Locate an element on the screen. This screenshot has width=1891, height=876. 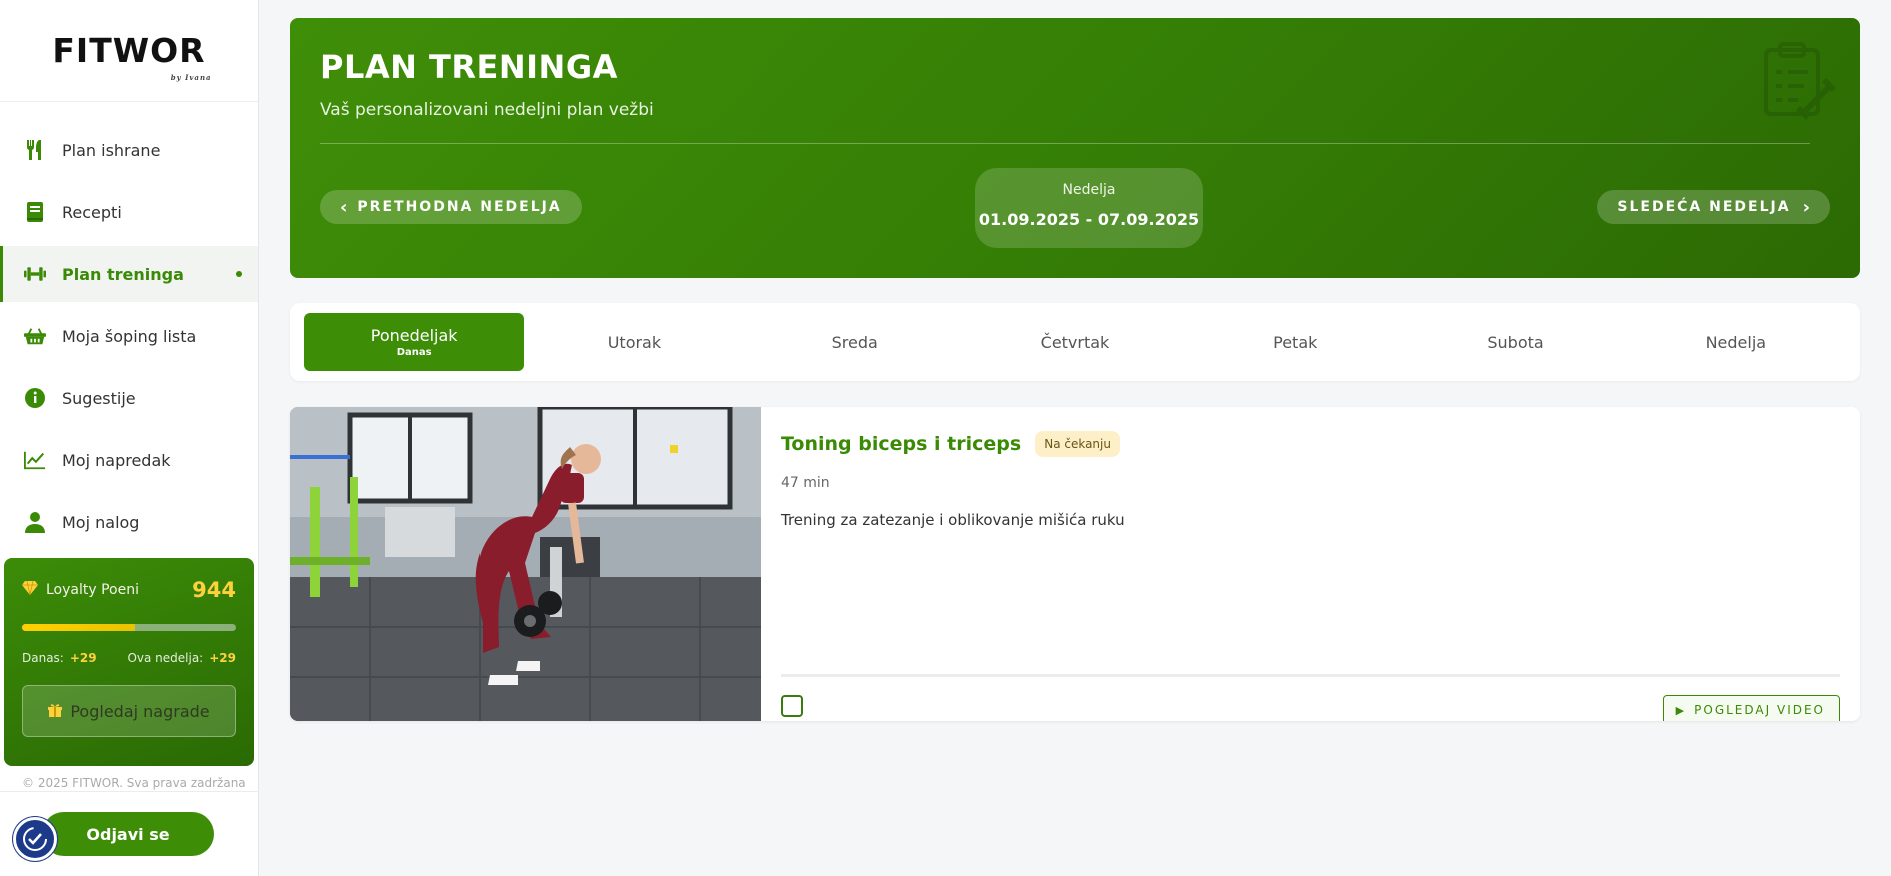
chevron-right-icon: › is located at coordinates (1806, 207).